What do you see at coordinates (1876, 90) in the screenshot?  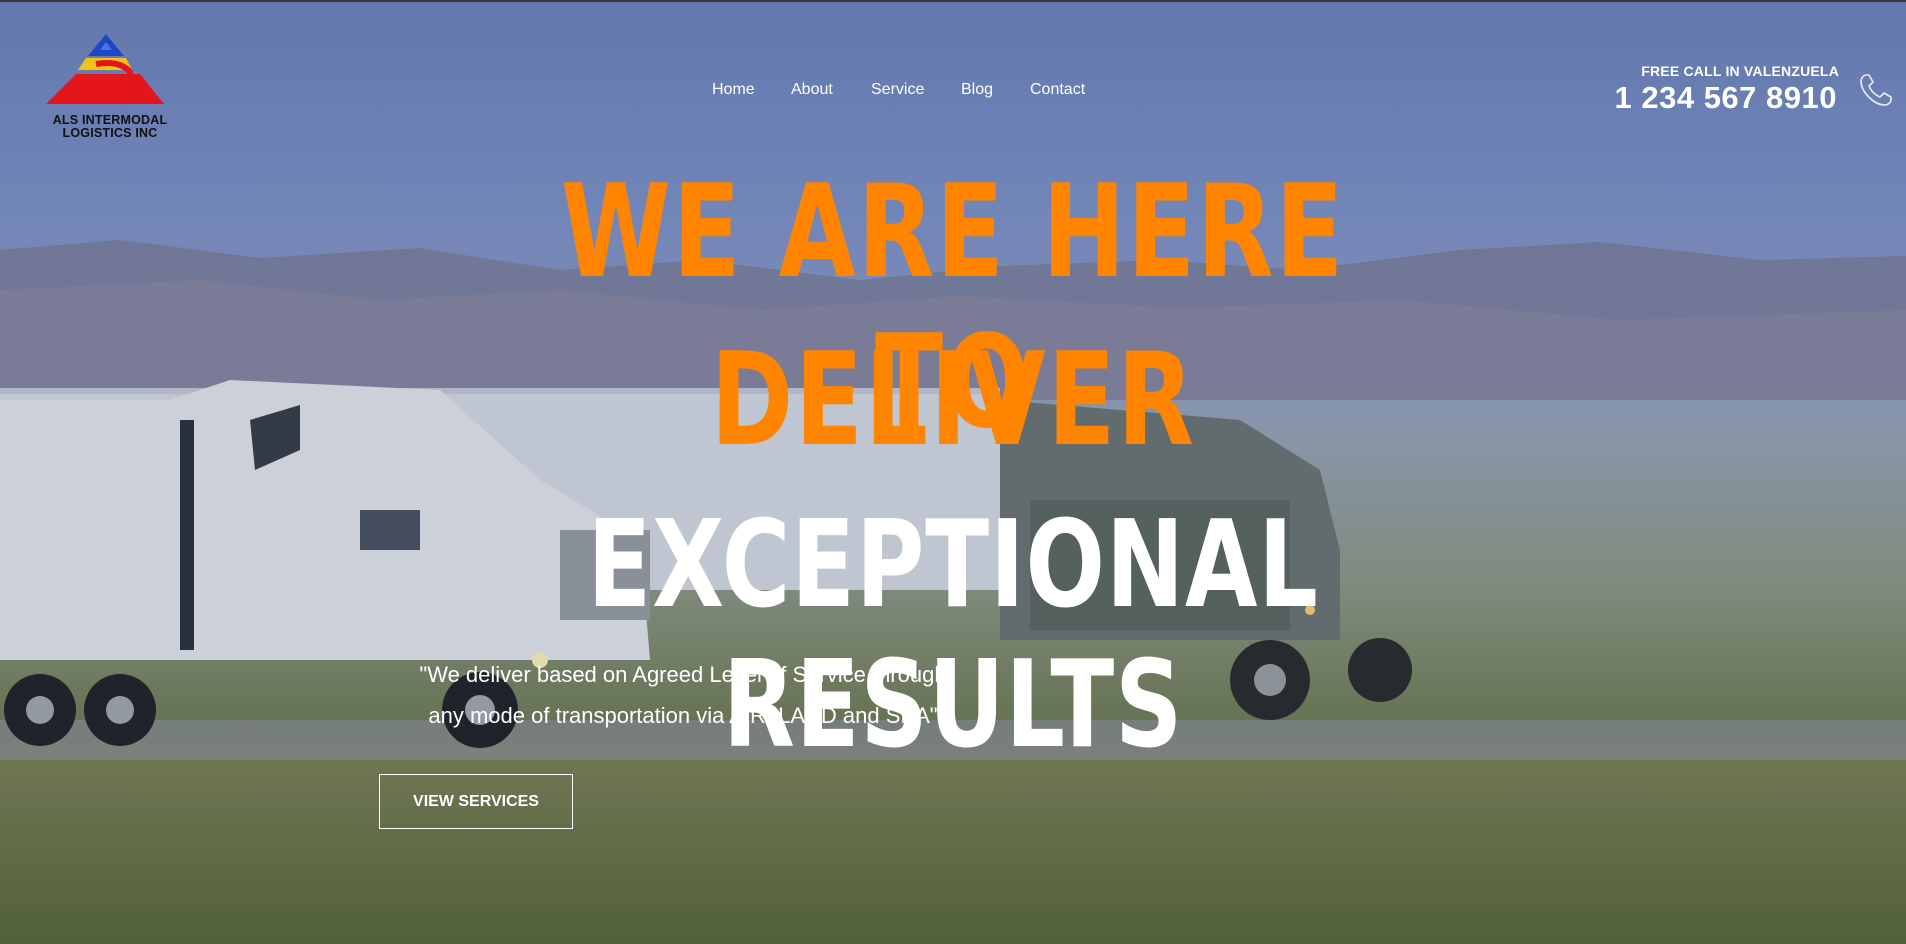 I see `phone-icon` at bounding box center [1876, 90].